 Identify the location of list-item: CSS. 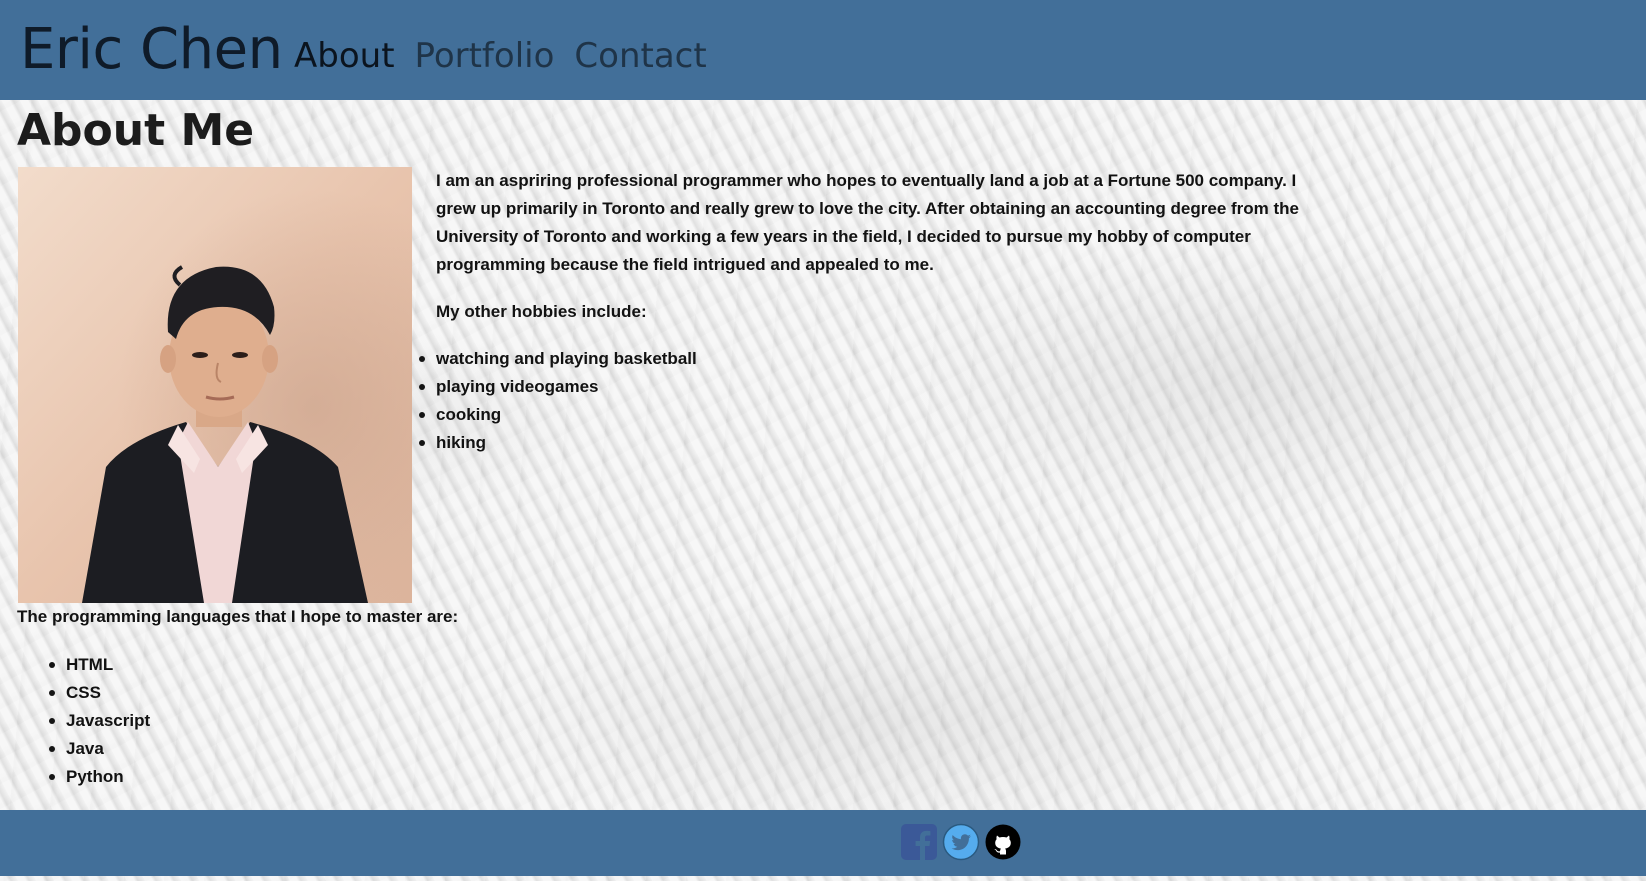
(99, 693).